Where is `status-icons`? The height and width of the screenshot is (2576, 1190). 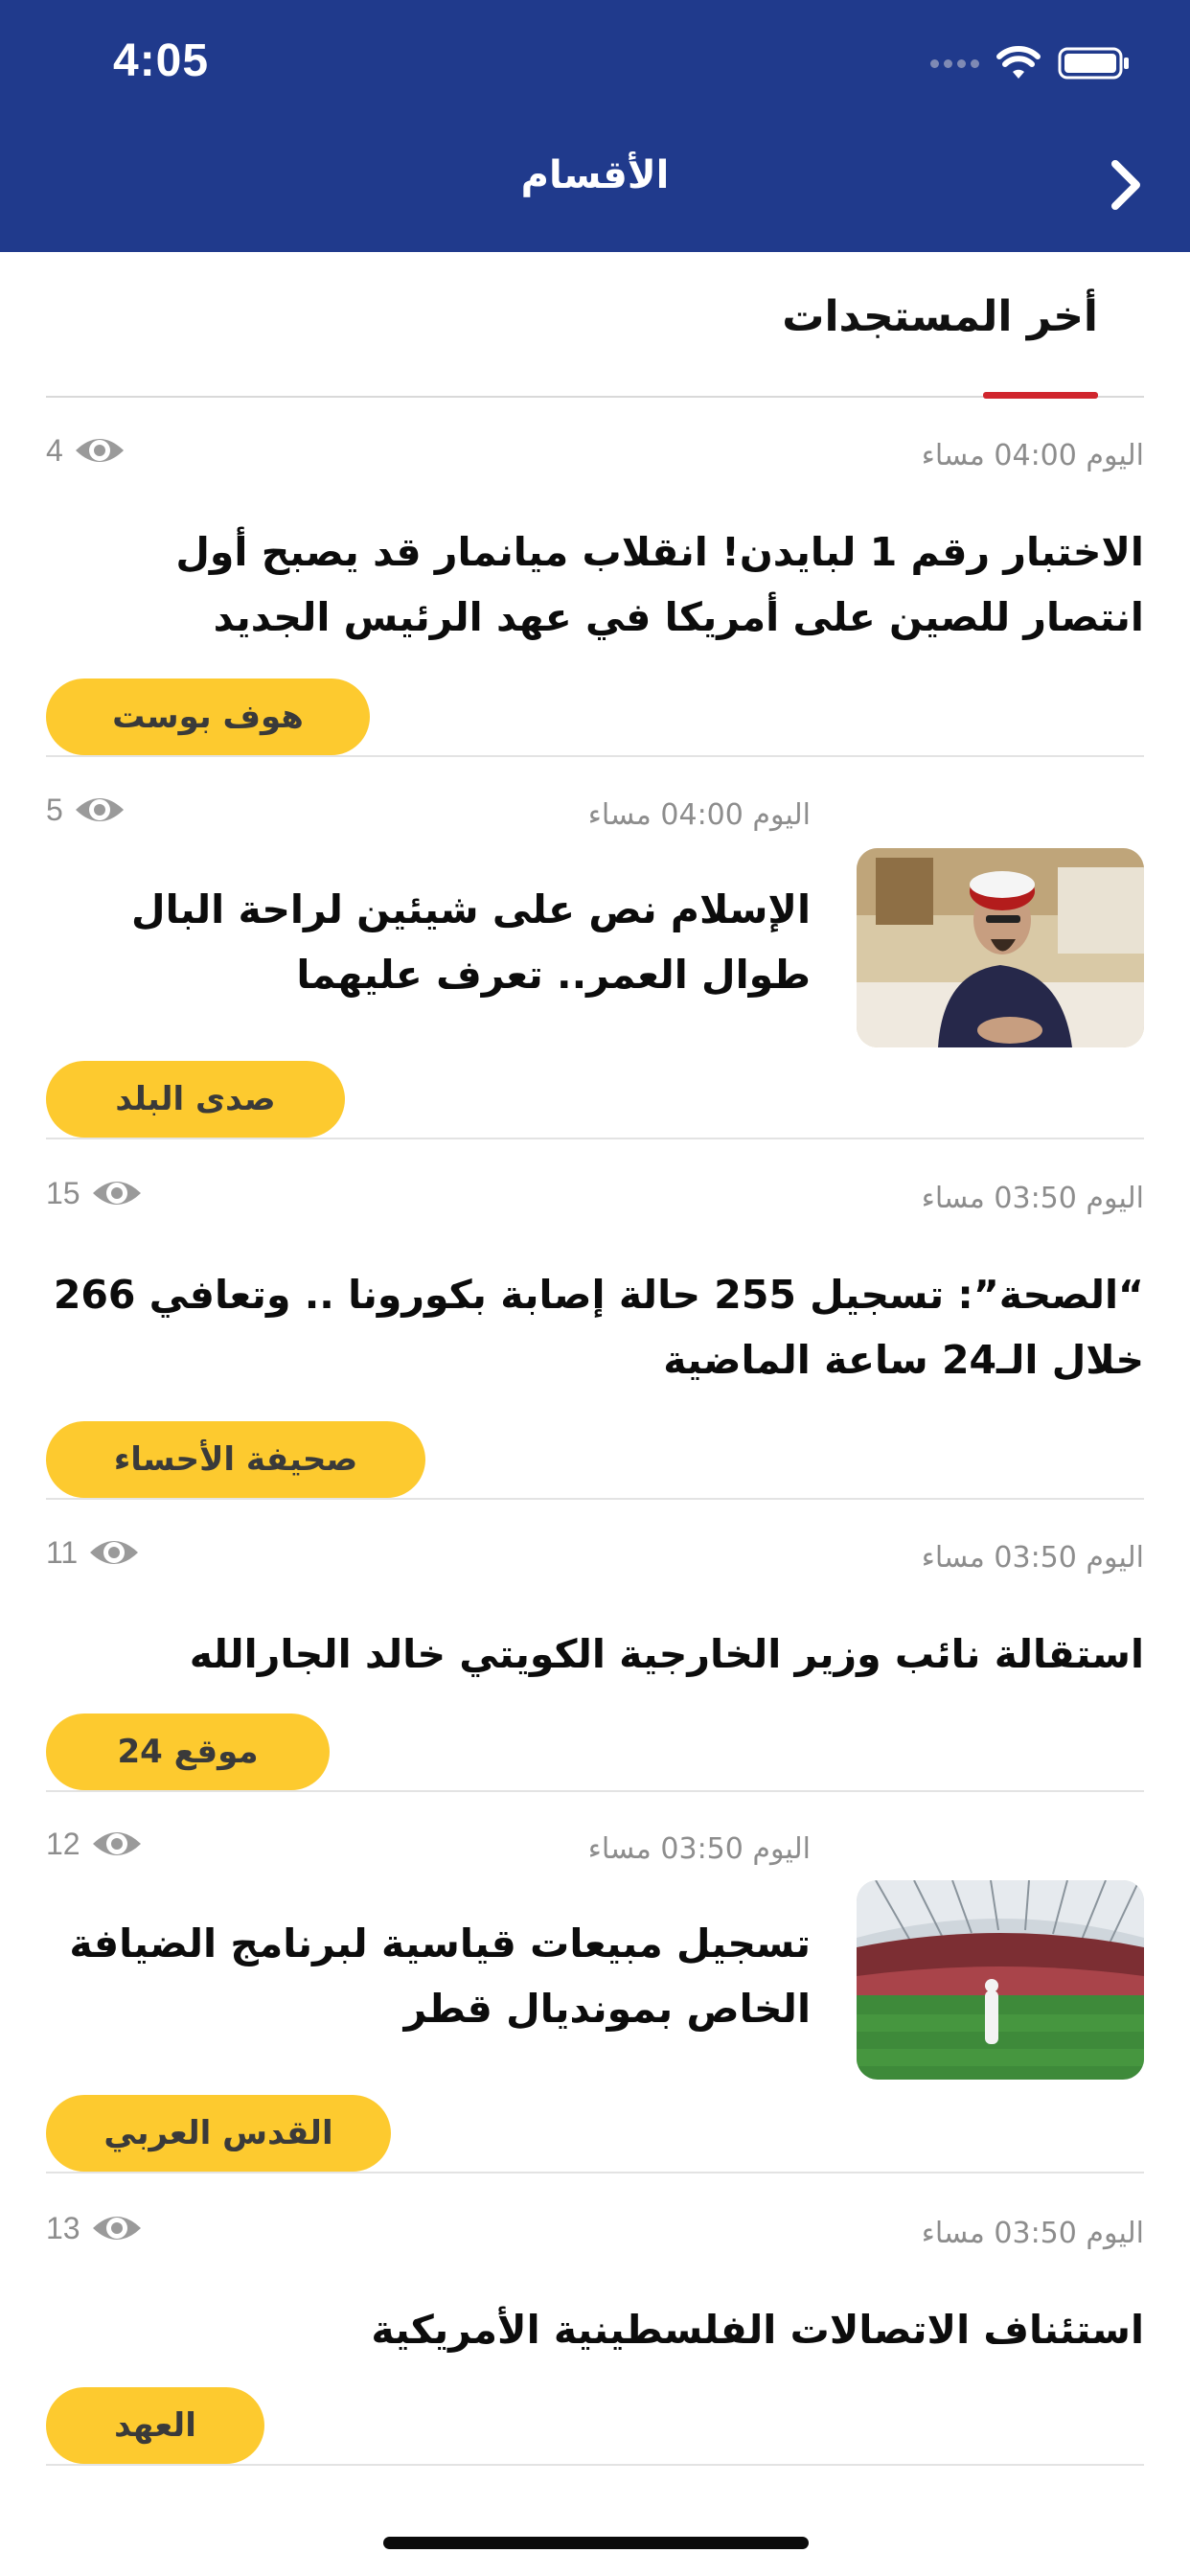 status-icons is located at coordinates (1031, 63).